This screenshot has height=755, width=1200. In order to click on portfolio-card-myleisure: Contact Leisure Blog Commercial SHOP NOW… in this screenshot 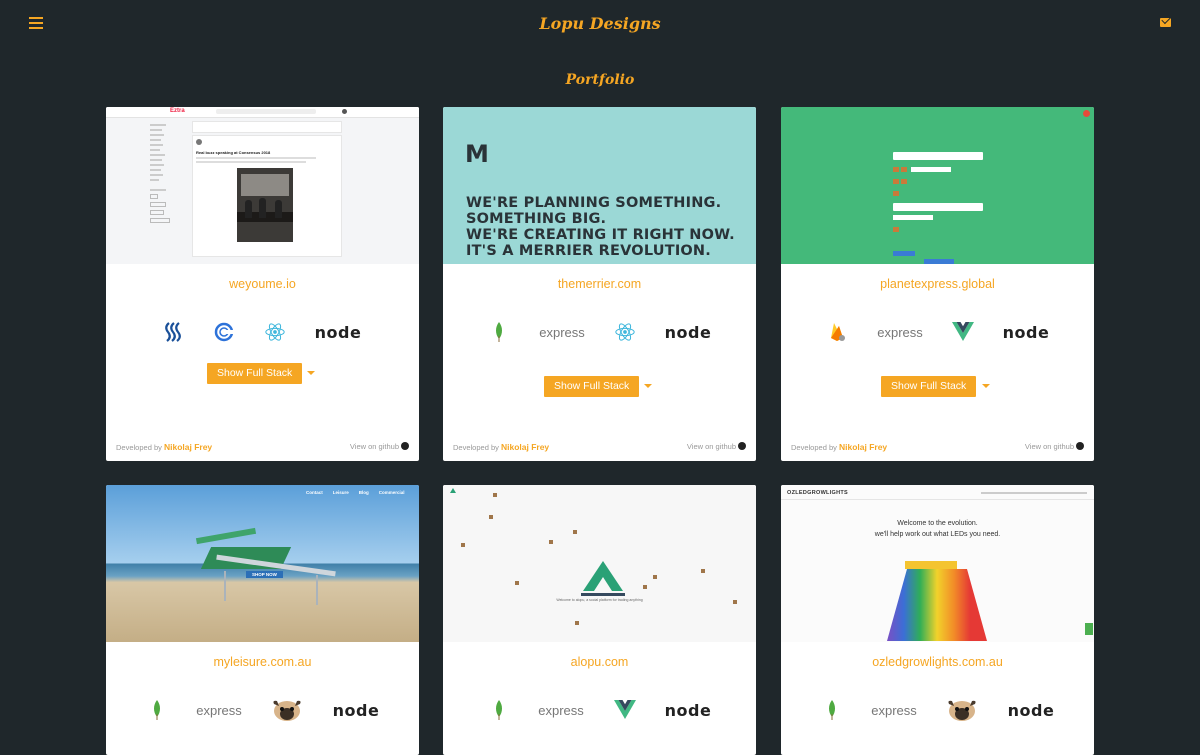, I will do `click(262, 620)`.